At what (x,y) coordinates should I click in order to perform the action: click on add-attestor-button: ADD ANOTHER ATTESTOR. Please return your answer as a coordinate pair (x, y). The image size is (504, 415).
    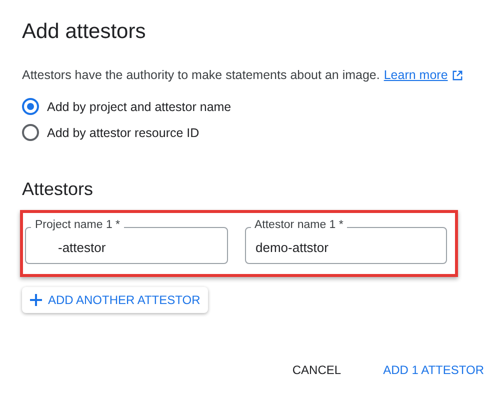
    Looking at the image, I should click on (115, 300).